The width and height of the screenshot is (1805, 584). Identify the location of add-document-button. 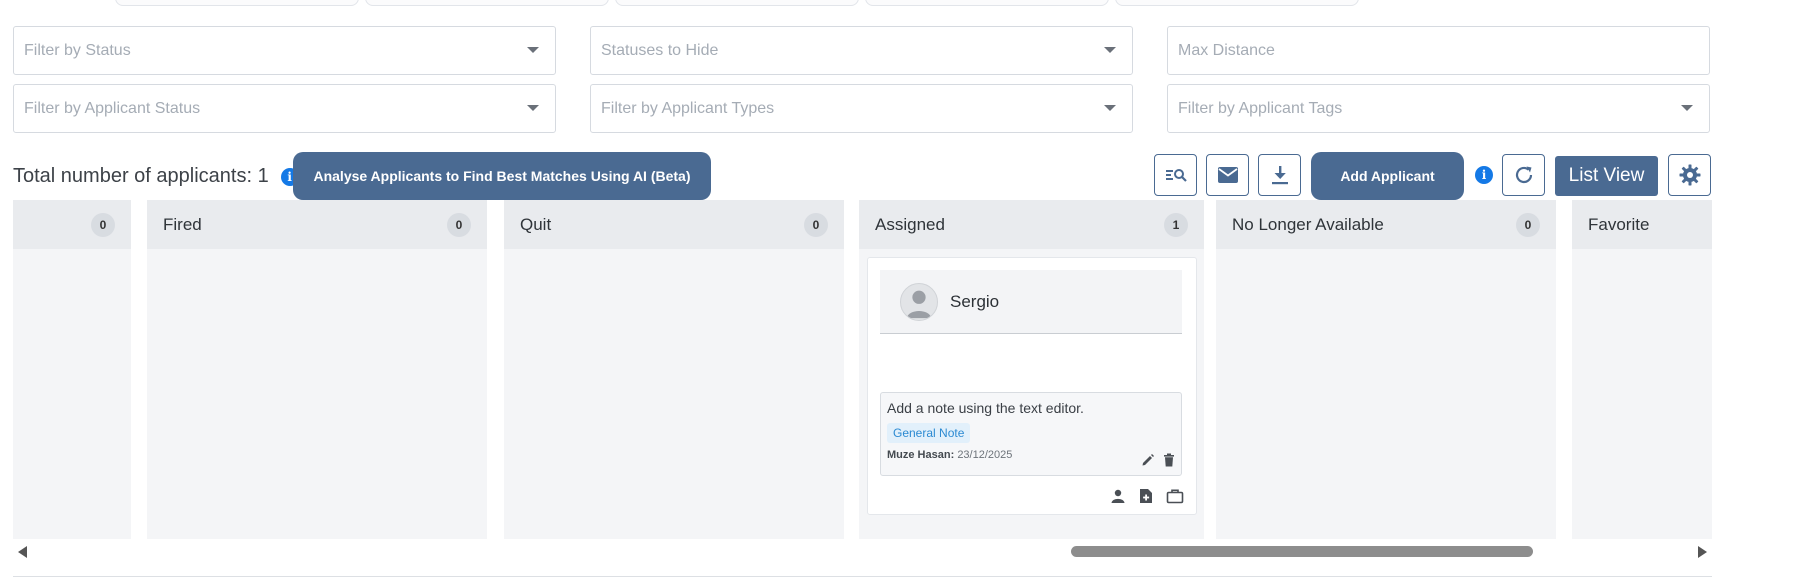
(1146, 496).